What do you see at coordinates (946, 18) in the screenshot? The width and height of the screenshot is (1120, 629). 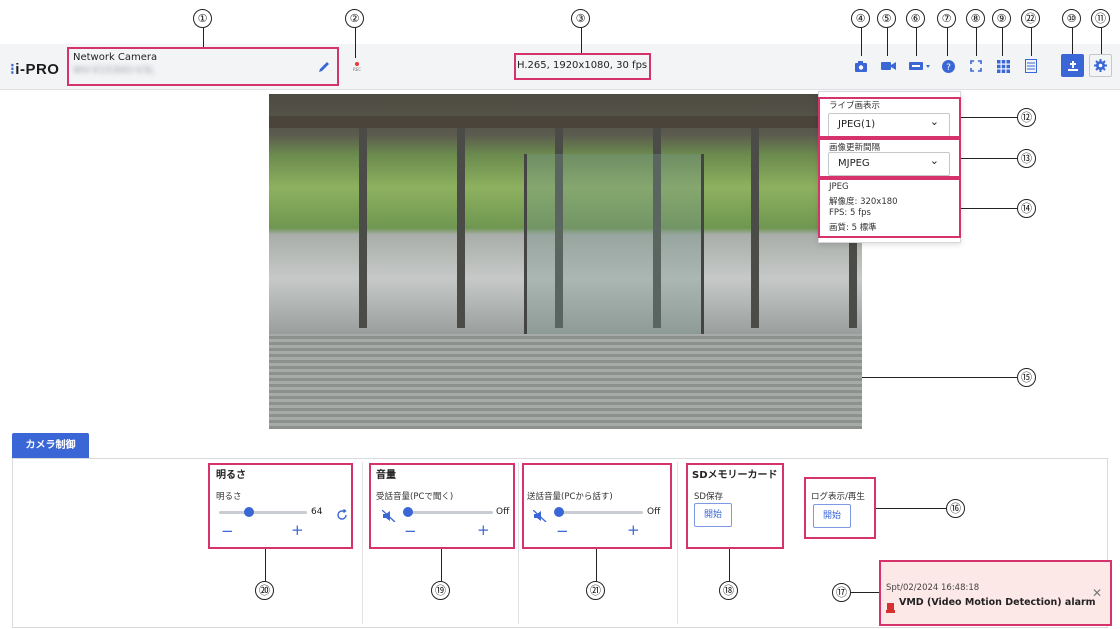 I see `callout-7: ⑦` at bounding box center [946, 18].